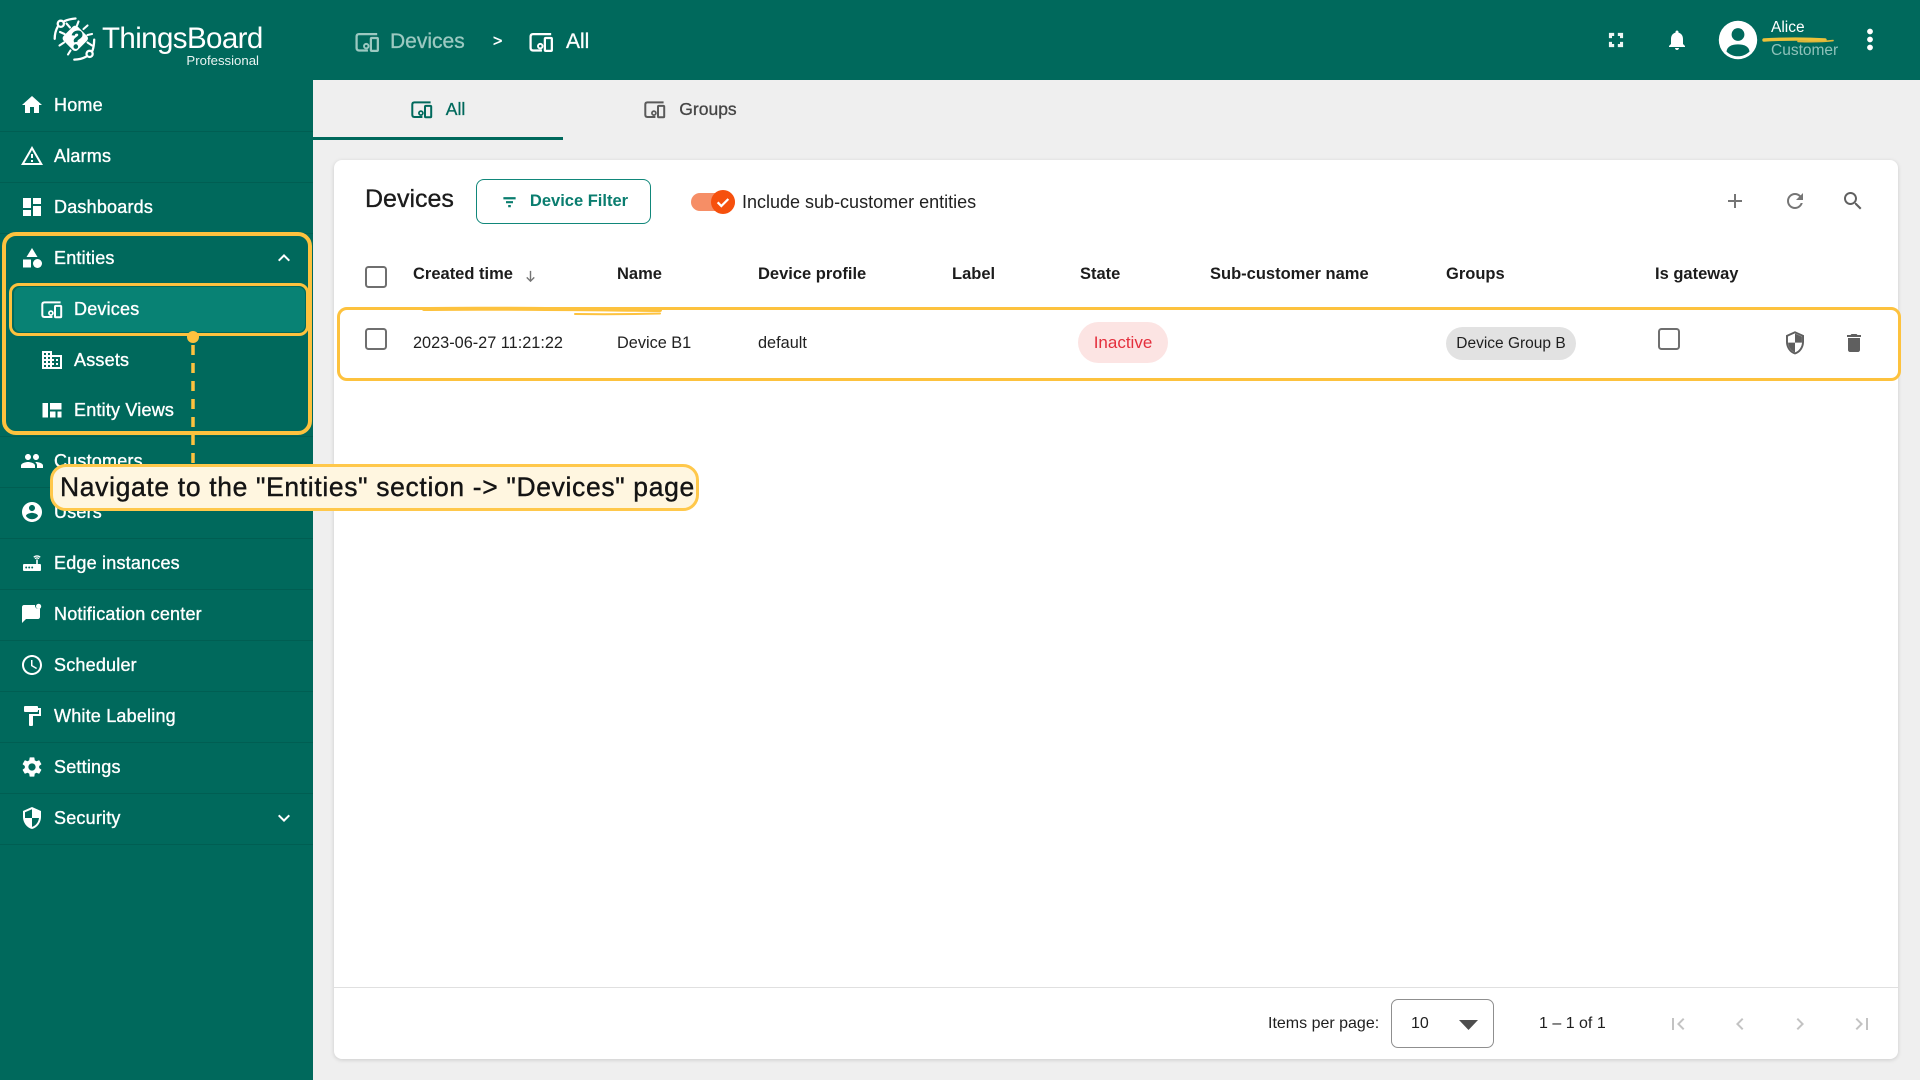 The height and width of the screenshot is (1080, 1920). What do you see at coordinates (182, 38) in the screenshot?
I see `svg-text: ThingsBoard` at bounding box center [182, 38].